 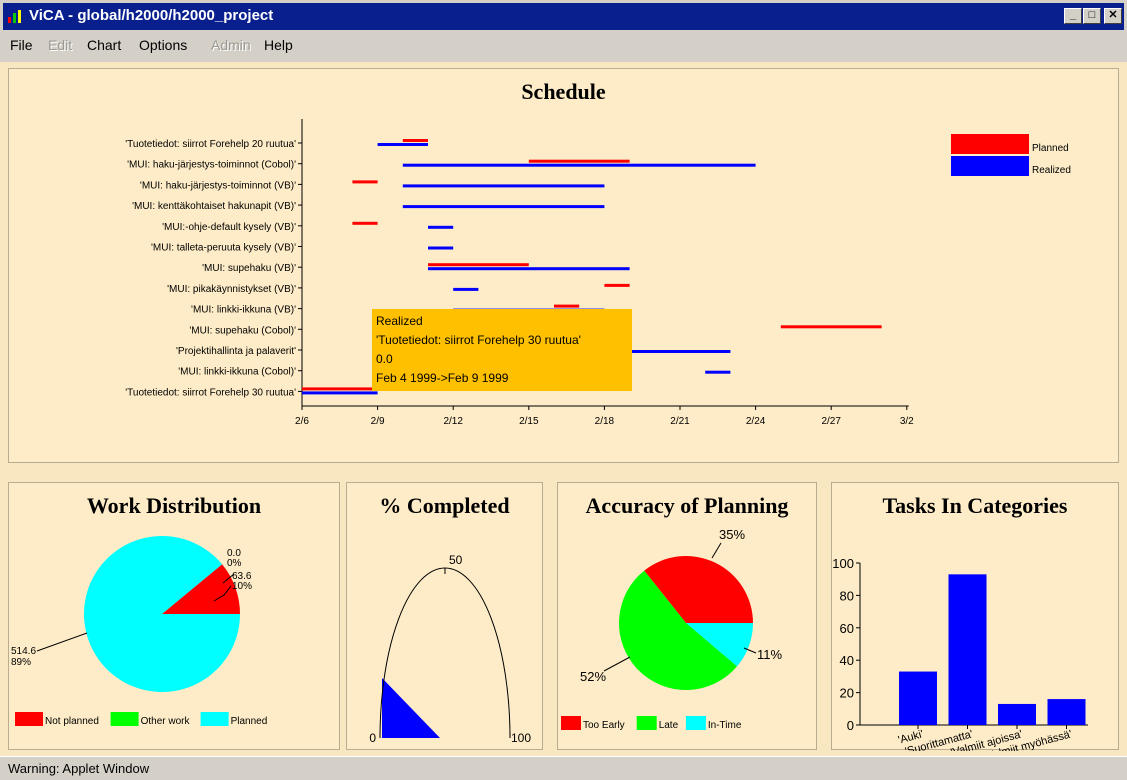 I want to click on schedule-task-label: 'MUI: talleta-peruuta kysely (VB)', so click(x=223, y=248).